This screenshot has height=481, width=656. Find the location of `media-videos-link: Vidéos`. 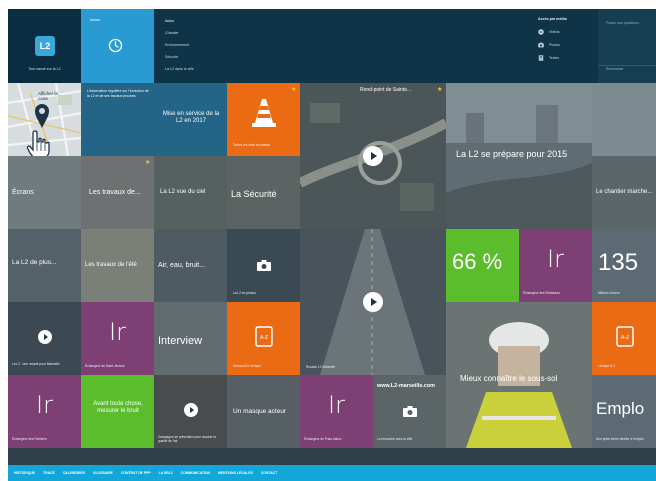

media-videos-link: Vidéos is located at coordinates (549, 32).